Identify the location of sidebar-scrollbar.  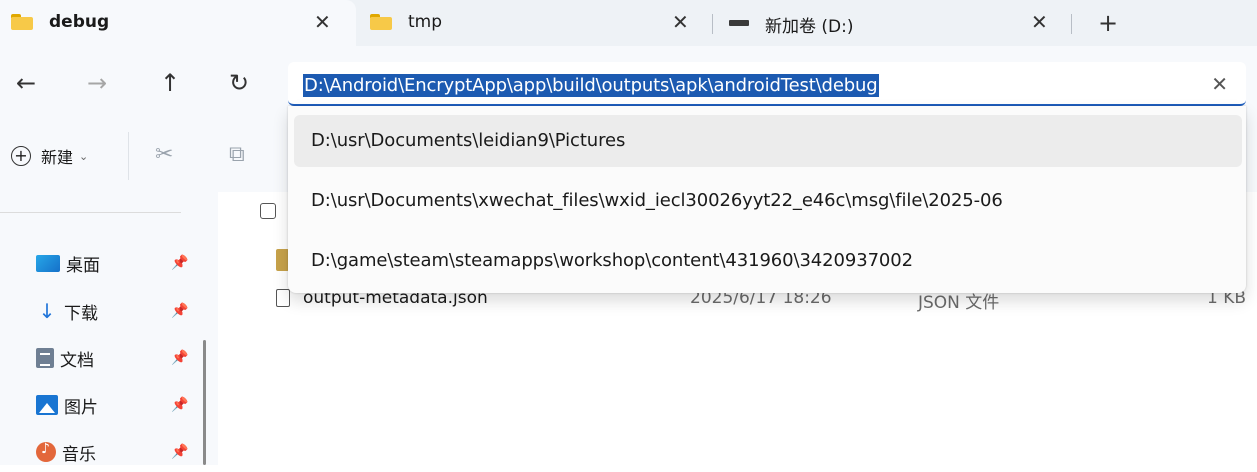
(204, 402).